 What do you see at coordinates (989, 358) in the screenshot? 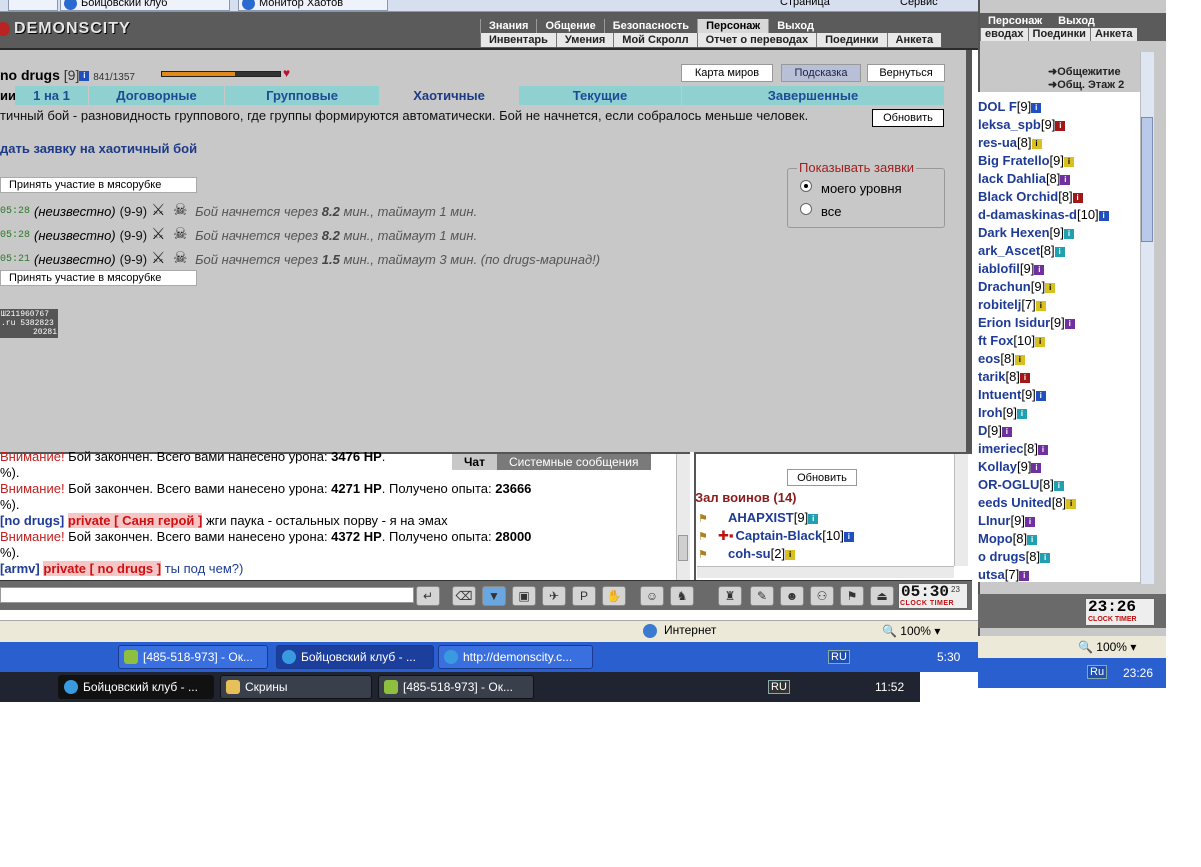
I see `online-user-name: eos` at bounding box center [989, 358].